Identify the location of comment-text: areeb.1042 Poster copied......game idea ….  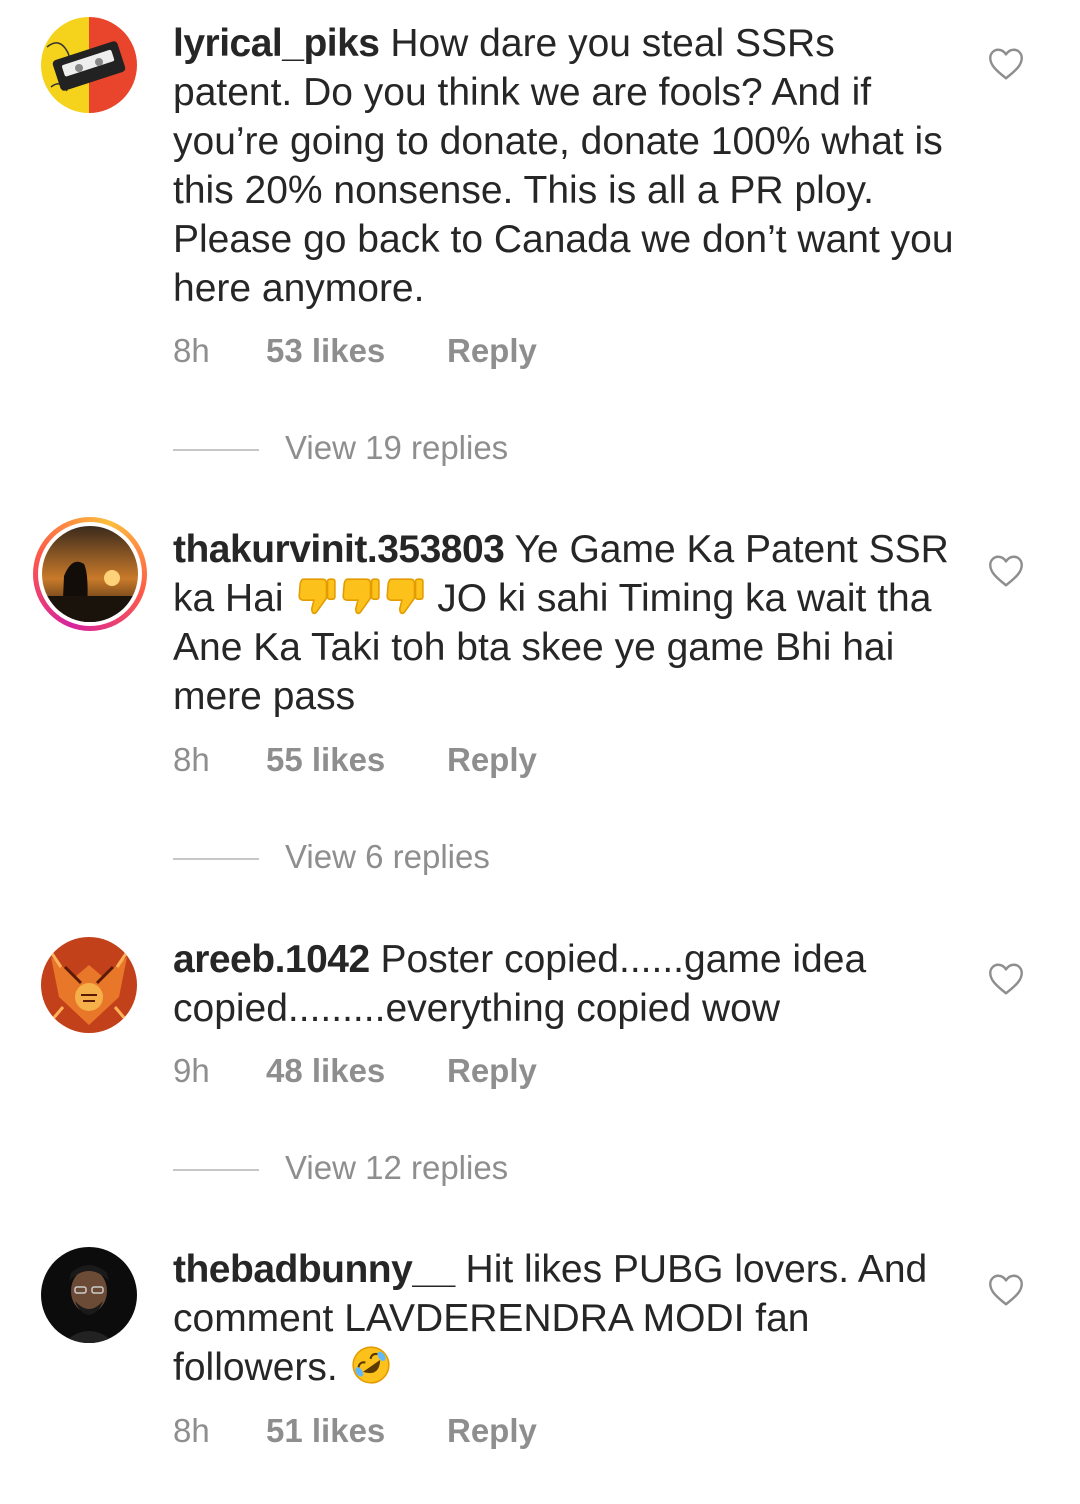
(568, 984).